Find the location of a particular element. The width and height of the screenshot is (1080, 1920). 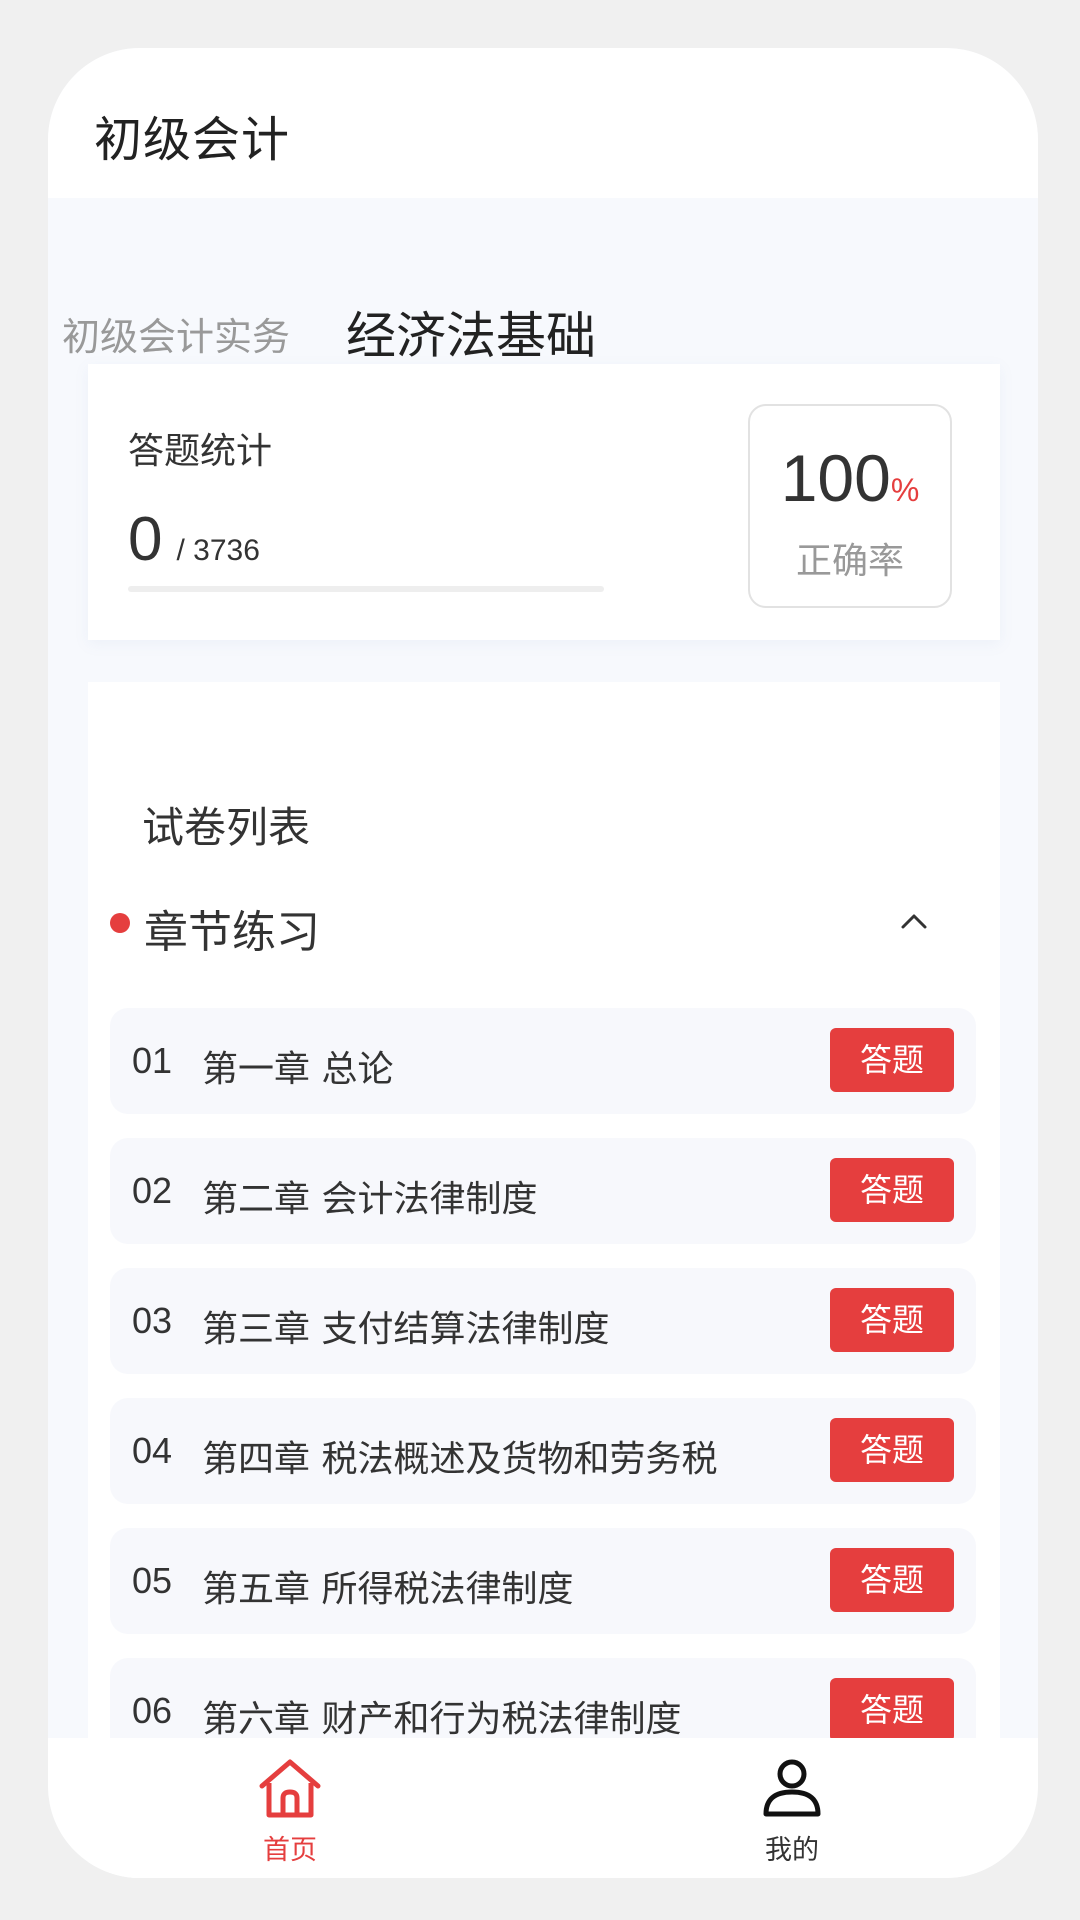

tab-accounting-practice: 初级会计实务 is located at coordinates (176, 333).